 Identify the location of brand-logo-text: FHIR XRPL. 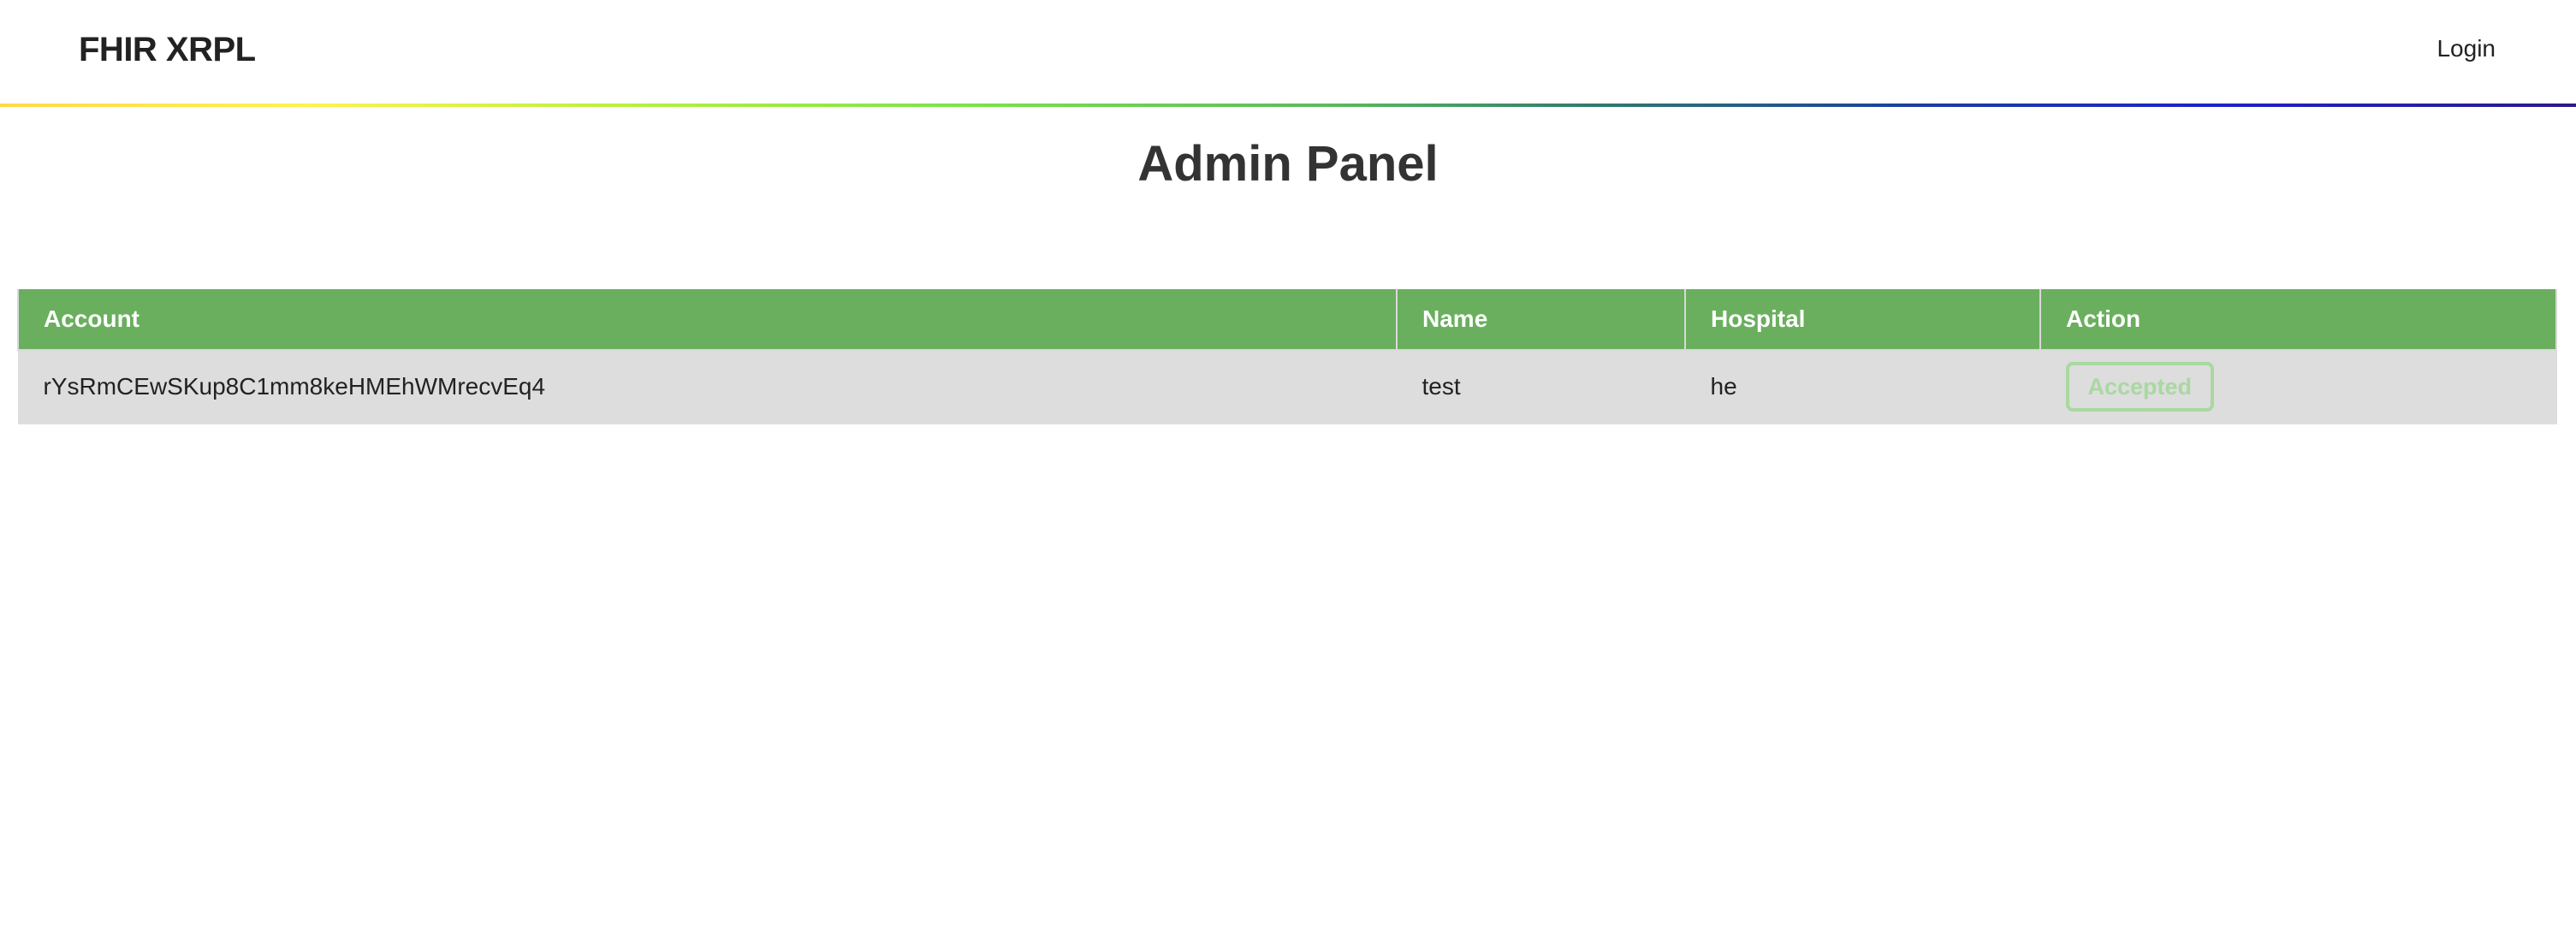
(167, 49).